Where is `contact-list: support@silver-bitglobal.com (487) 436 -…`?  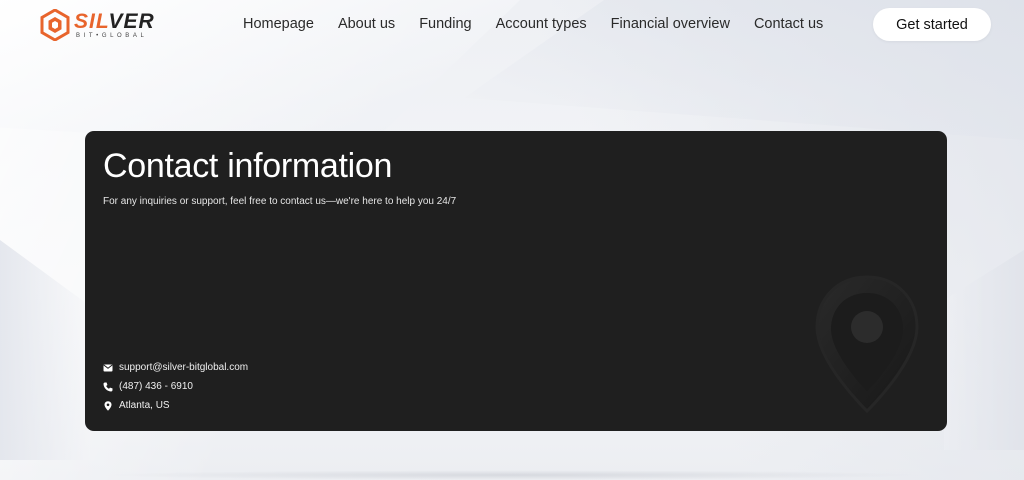
contact-list: support@silver-bitglobal.com (487) 436 -… is located at coordinates (175, 386).